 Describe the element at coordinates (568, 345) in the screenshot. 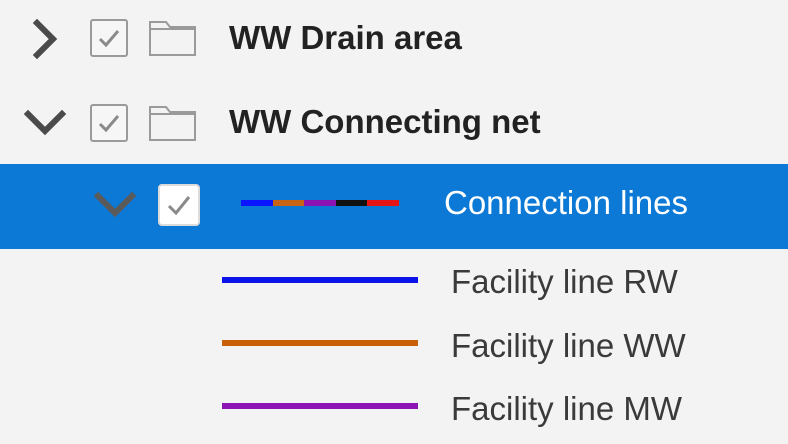

I see `legend-label: Facility line WW` at that location.